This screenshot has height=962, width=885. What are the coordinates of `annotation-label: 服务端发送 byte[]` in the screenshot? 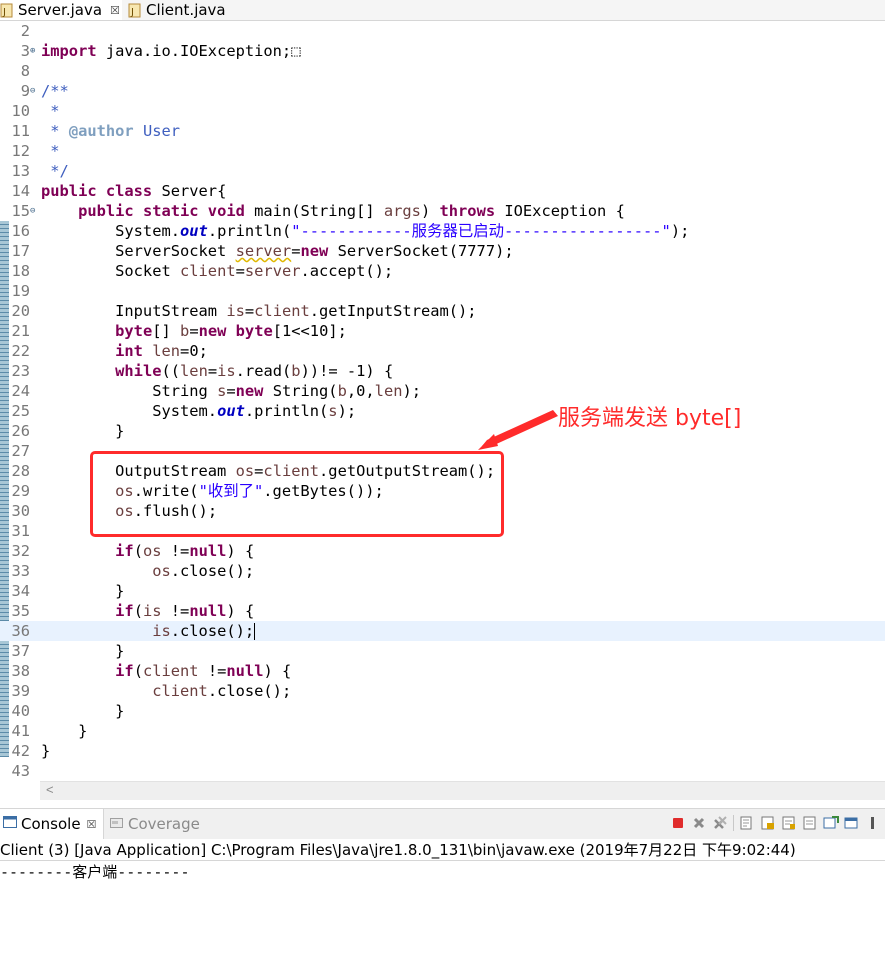 It's located at (650, 418).